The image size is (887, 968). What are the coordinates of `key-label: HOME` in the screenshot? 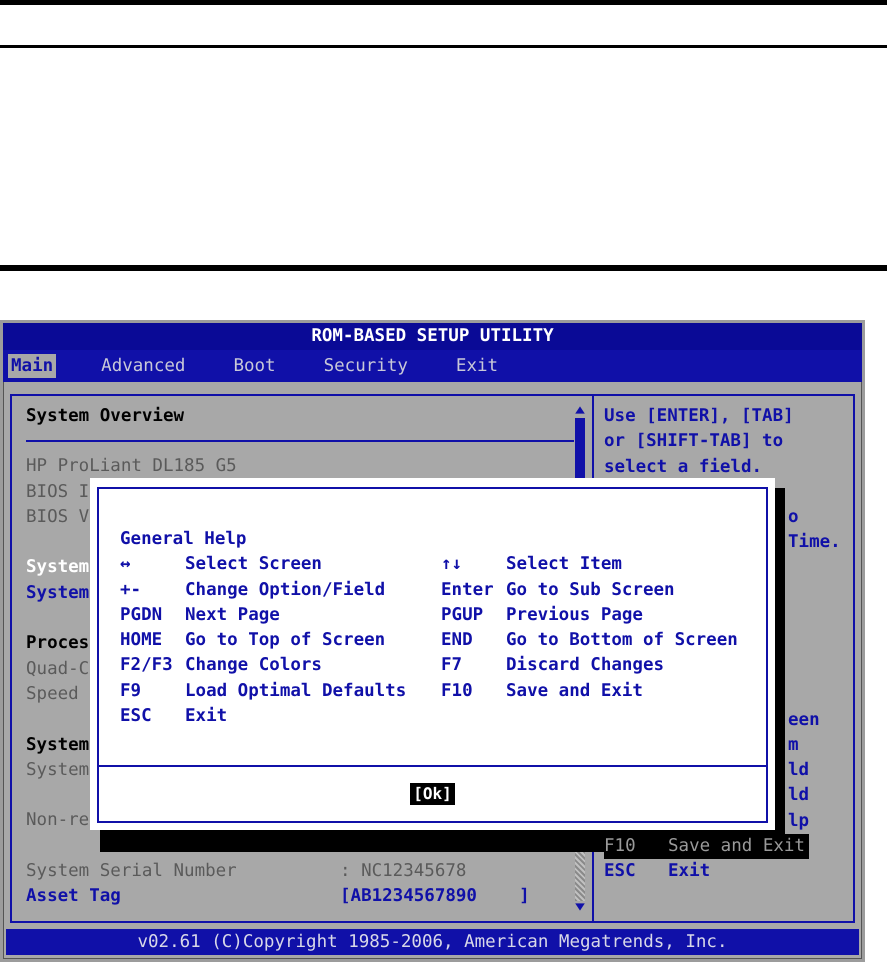 It's located at (142, 640).